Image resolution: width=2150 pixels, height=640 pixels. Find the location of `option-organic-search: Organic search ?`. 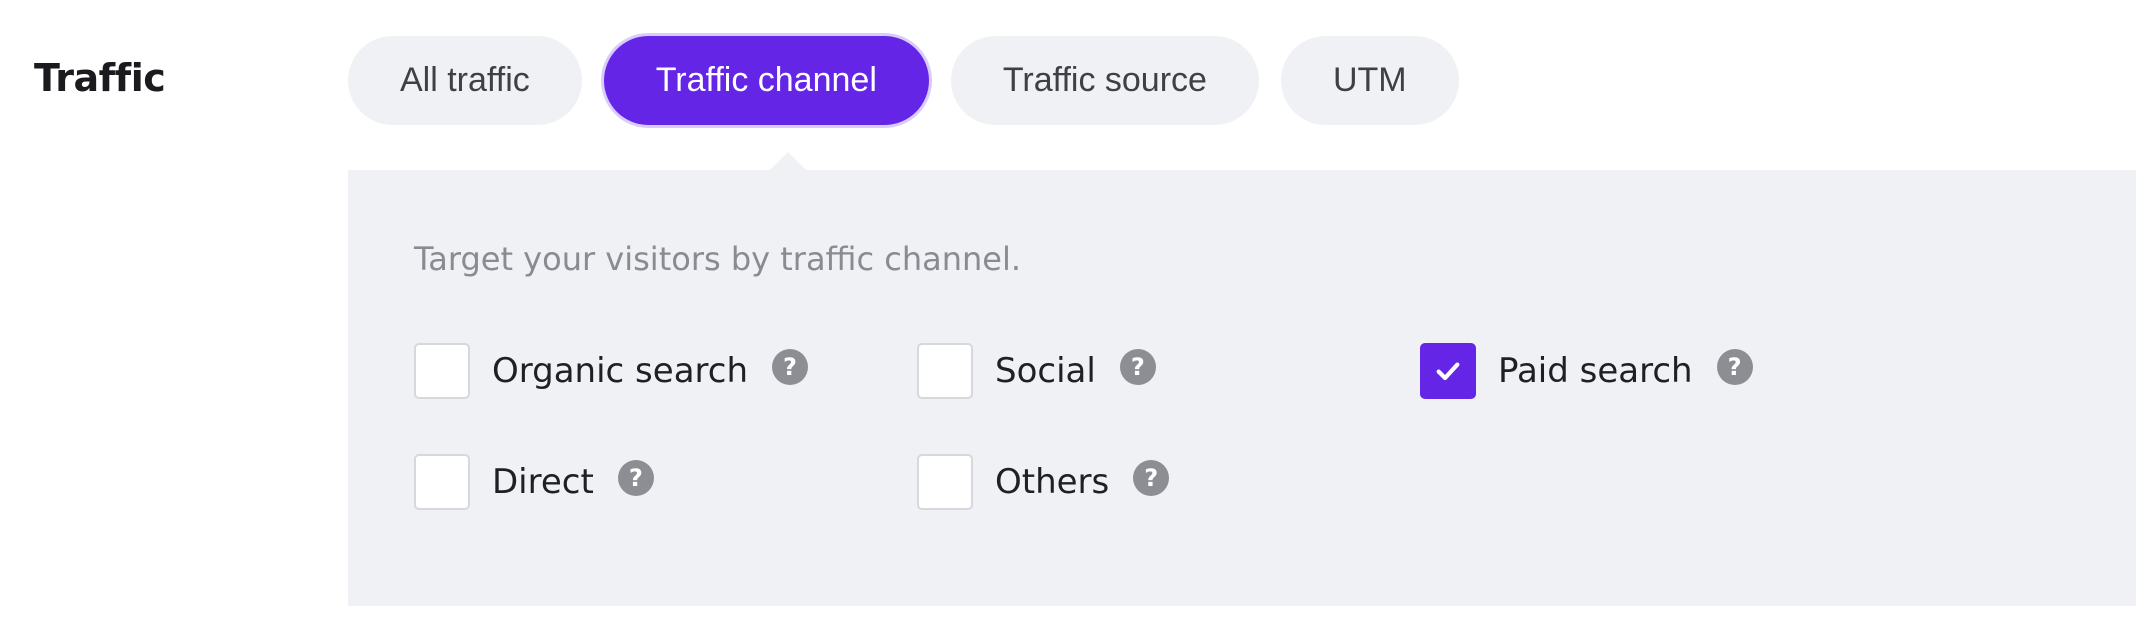

option-organic-search: Organic search ? is located at coordinates (611, 371).